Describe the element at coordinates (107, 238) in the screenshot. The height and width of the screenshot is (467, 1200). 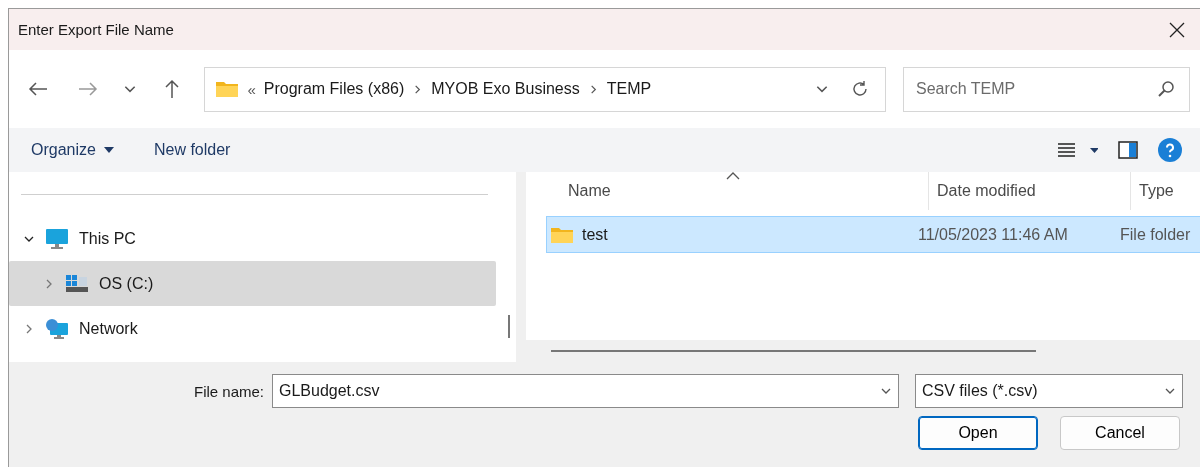
I see `tree-item-label: This PC` at that location.